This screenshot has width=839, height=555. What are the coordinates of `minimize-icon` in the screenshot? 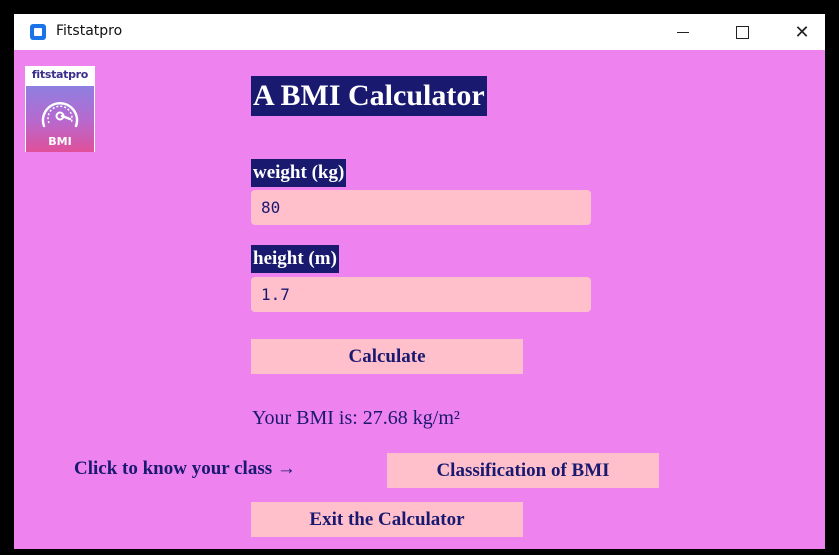 It's located at (683, 32).